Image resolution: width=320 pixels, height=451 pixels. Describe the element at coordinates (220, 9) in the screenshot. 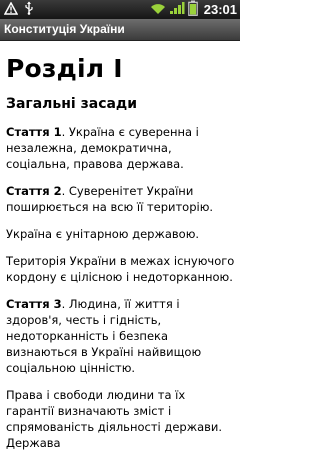

I see `status-time: 23:01` at that location.